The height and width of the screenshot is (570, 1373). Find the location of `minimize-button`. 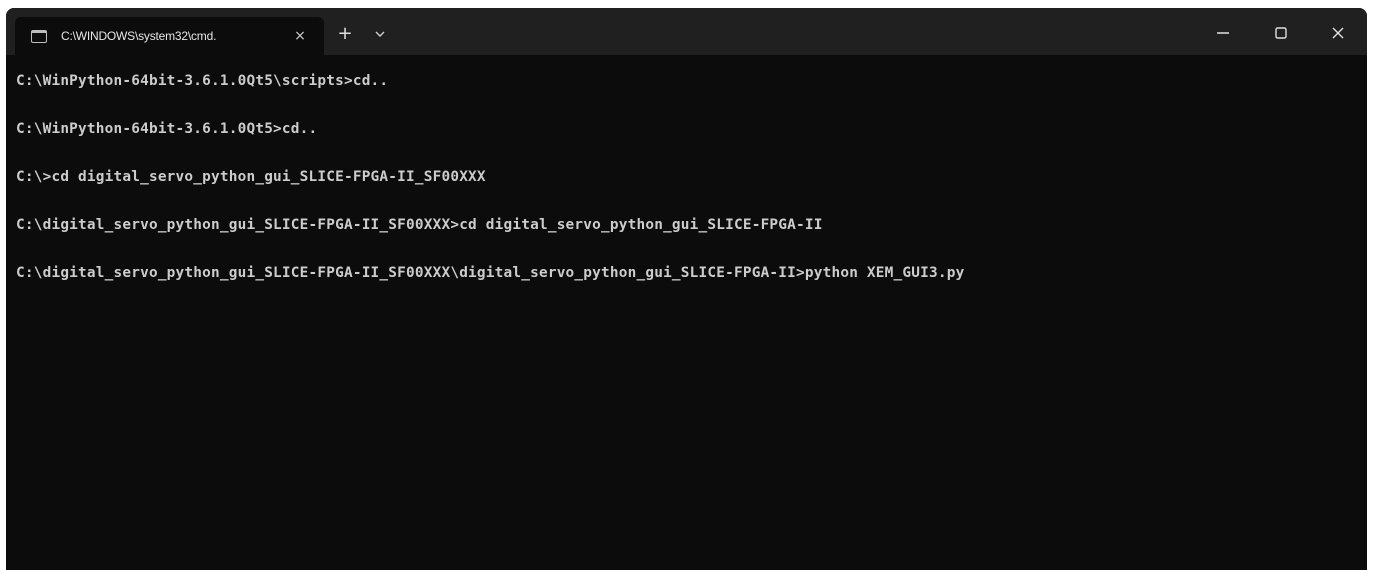

minimize-button is located at coordinates (1223, 33).